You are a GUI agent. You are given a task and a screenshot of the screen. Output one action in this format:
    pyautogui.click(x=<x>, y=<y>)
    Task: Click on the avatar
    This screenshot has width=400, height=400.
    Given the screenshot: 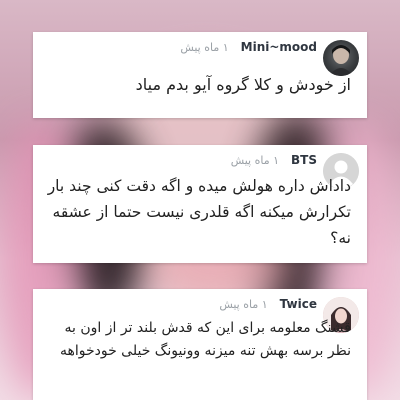 What is the action you would take?
    pyautogui.click(x=341, y=58)
    